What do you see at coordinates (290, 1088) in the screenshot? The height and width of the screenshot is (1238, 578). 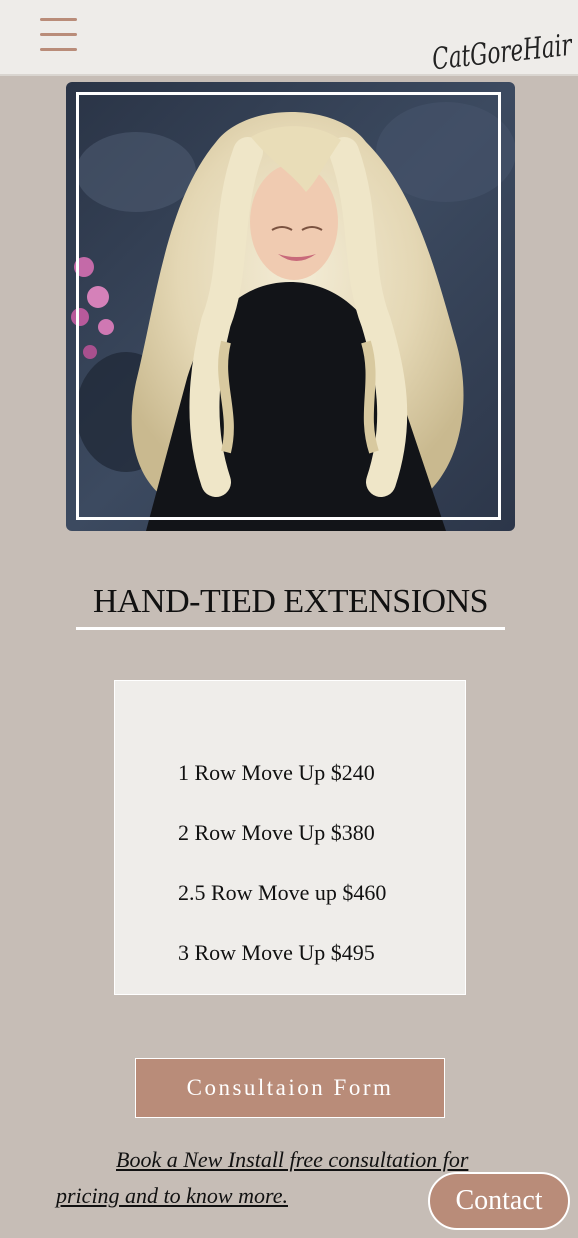 I see `consultation-form-button: Consultaion Form` at bounding box center [290, 1088].